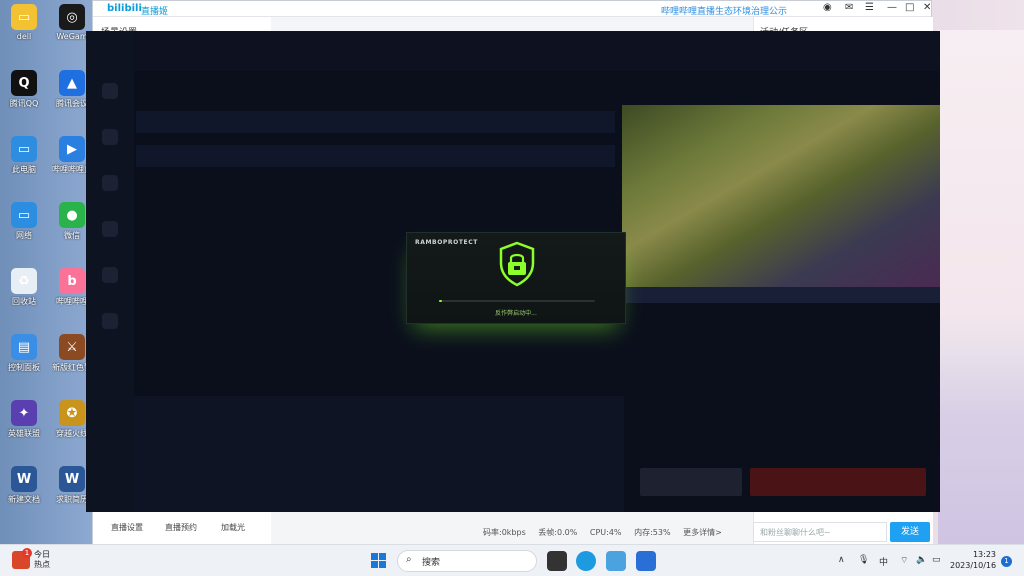 Image resolution: width=1024 pixels, height=576 pixels. I want to click on desktop-icon: ▭ 此电脑, so click(24, 155).